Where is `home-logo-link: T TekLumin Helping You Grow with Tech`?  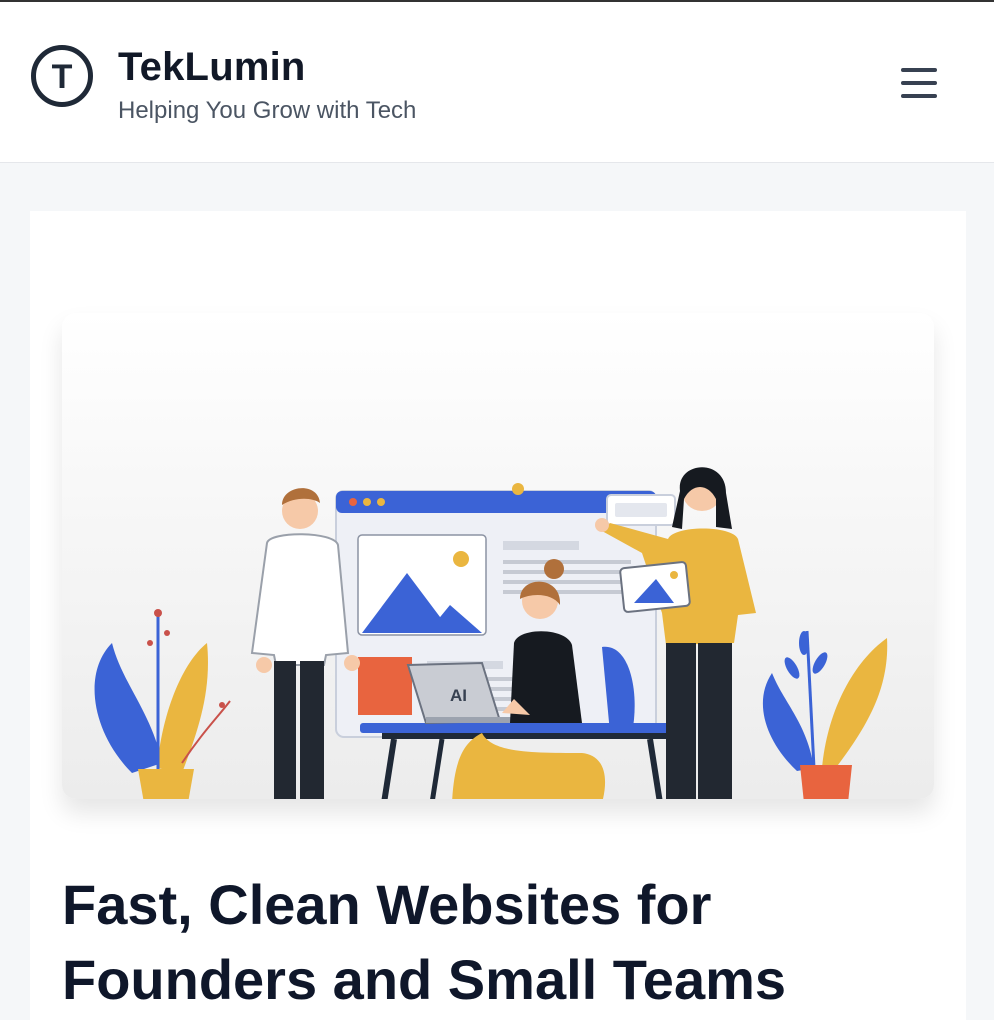
home-logo-link: T TekLumin Helping You Grow with Tech is located at coordinates (240, 87).